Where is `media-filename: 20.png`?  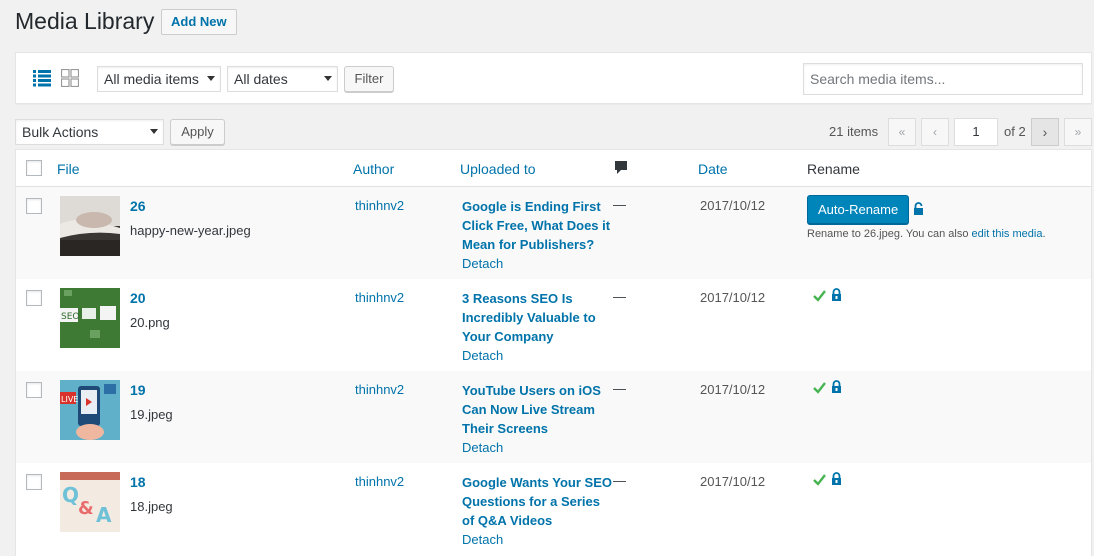
media-filename: 20.png is located at coordinates (150, 322).